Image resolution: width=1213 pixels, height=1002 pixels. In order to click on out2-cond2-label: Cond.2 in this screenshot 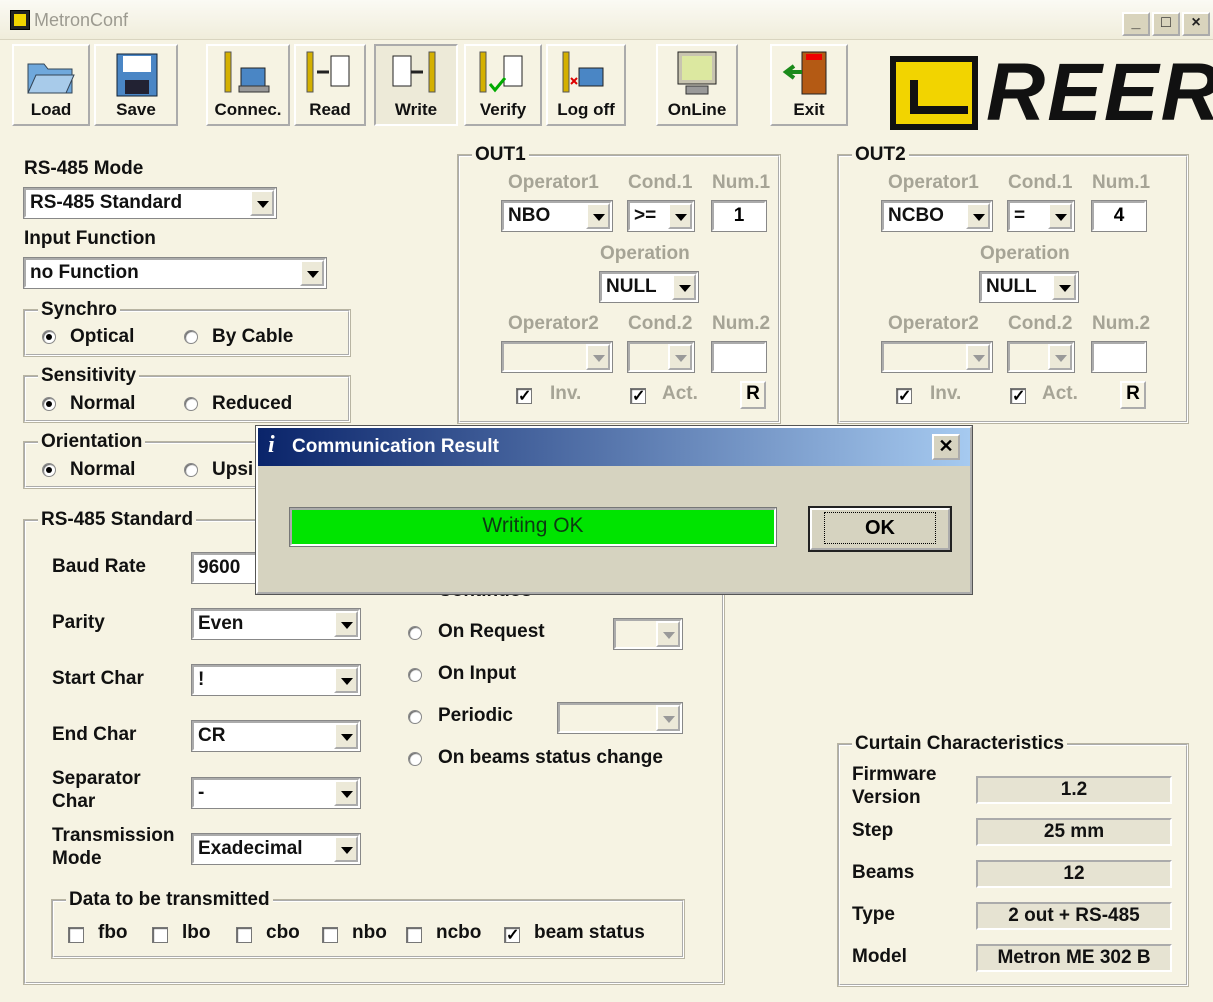, I will do `click(1040, 323)`.